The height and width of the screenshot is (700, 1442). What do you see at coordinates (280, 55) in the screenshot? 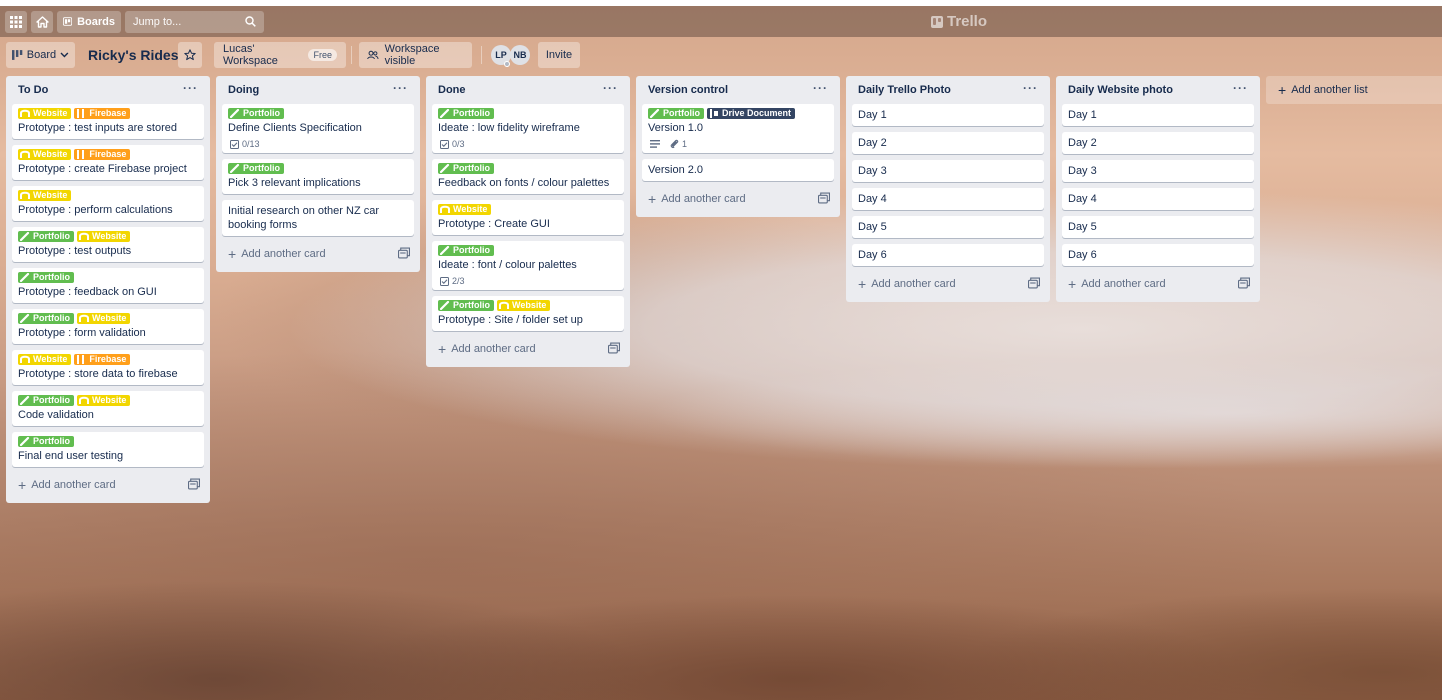
I see `workspace-button: Lucas' Workspace Free` at bounding box center [280, 55].